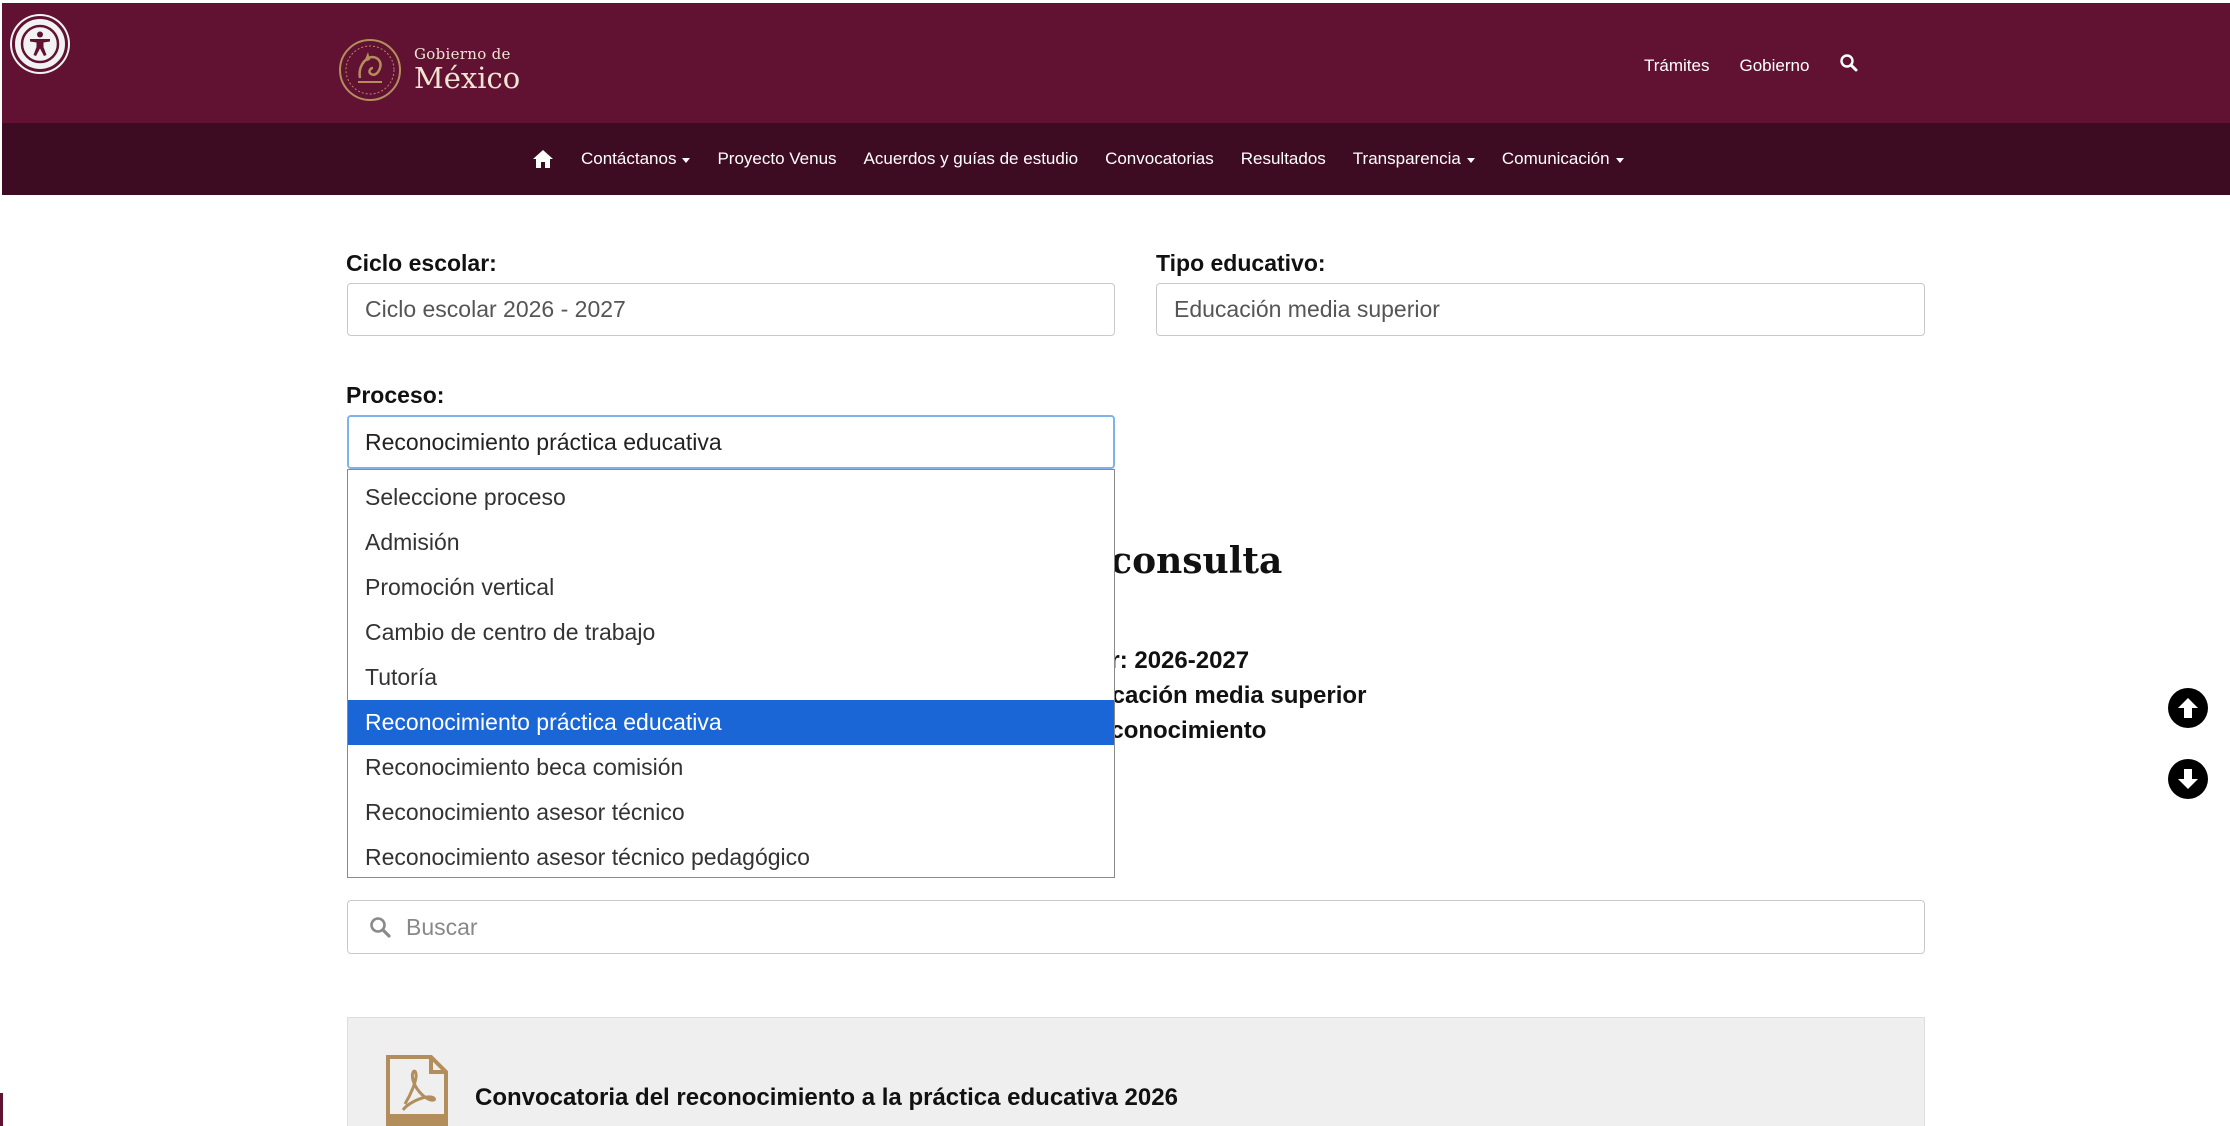  I want to click on top-header, so click(1116, 63).